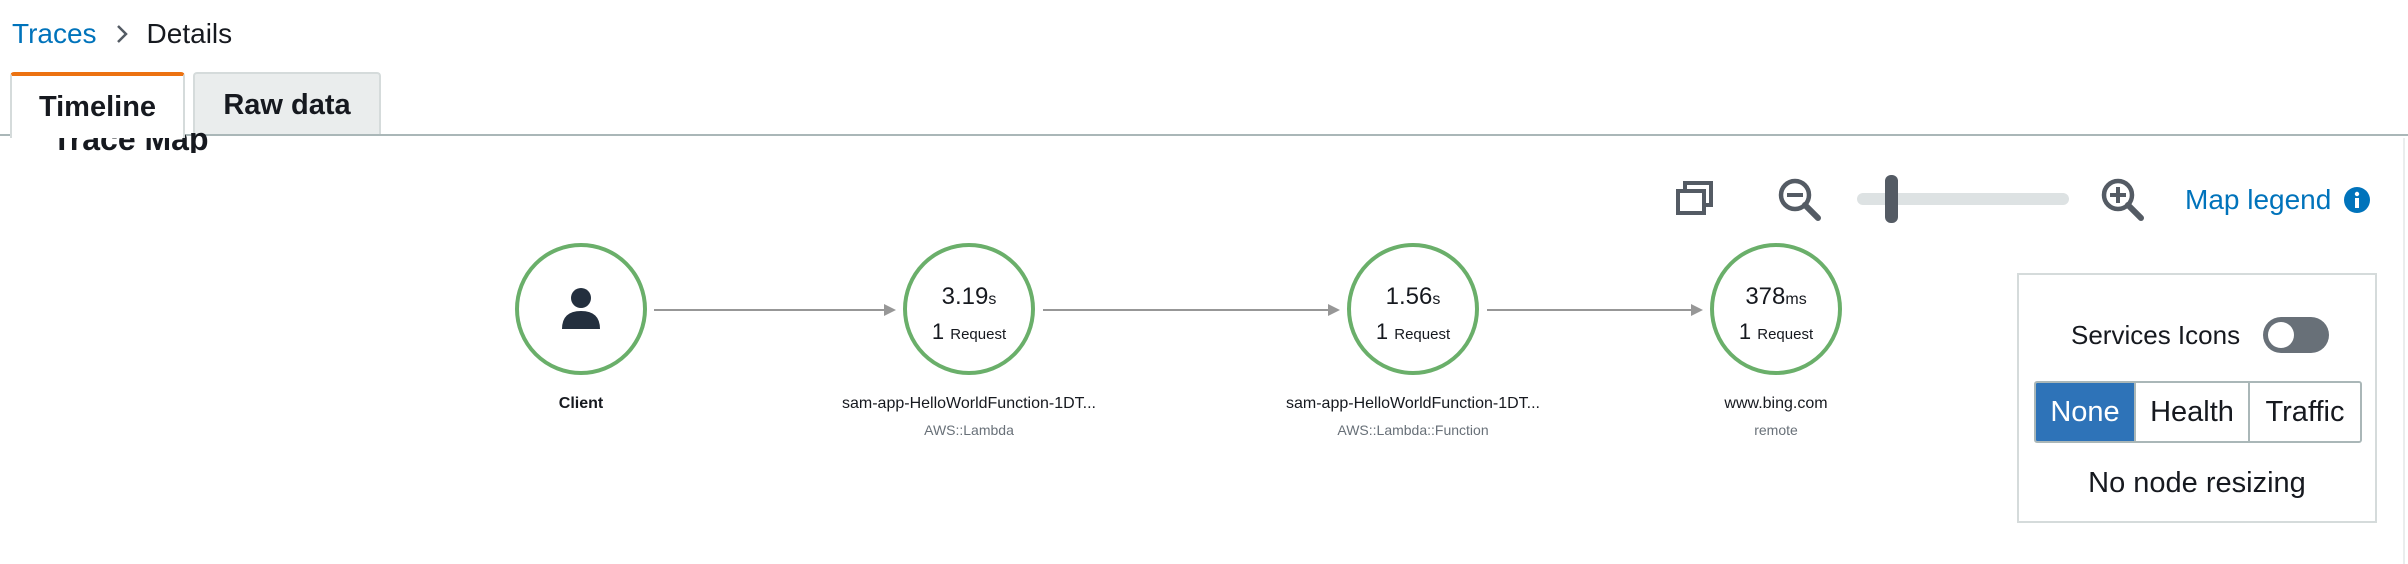  Describe the element at coordinates (1776, 430) in the screenshot. I see `node-type: remote` at that location.